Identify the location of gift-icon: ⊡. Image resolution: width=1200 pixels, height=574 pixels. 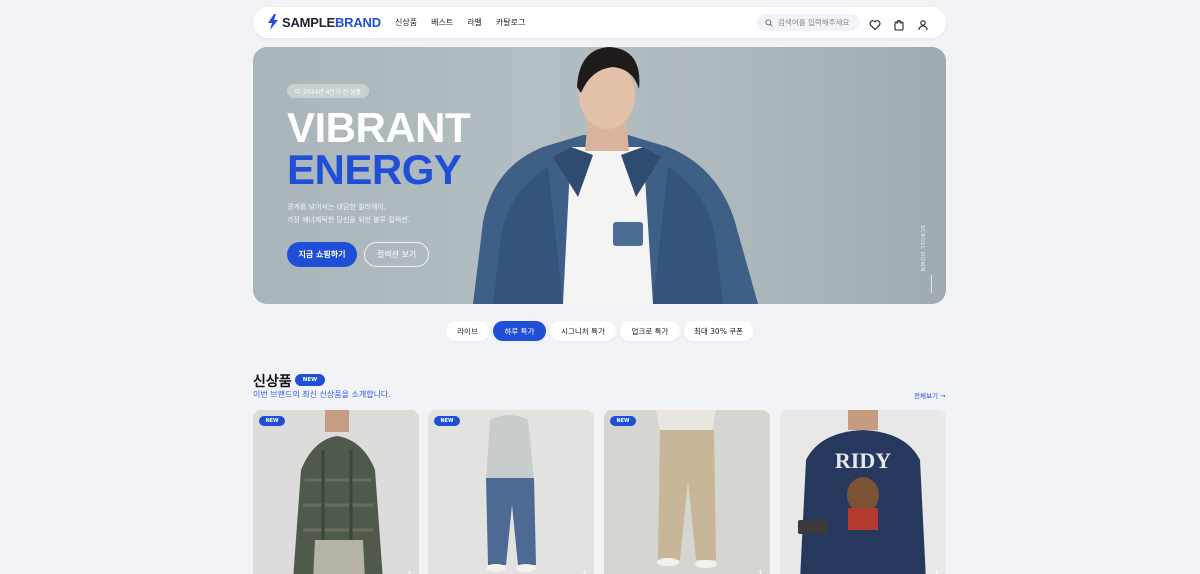
(298, 91).